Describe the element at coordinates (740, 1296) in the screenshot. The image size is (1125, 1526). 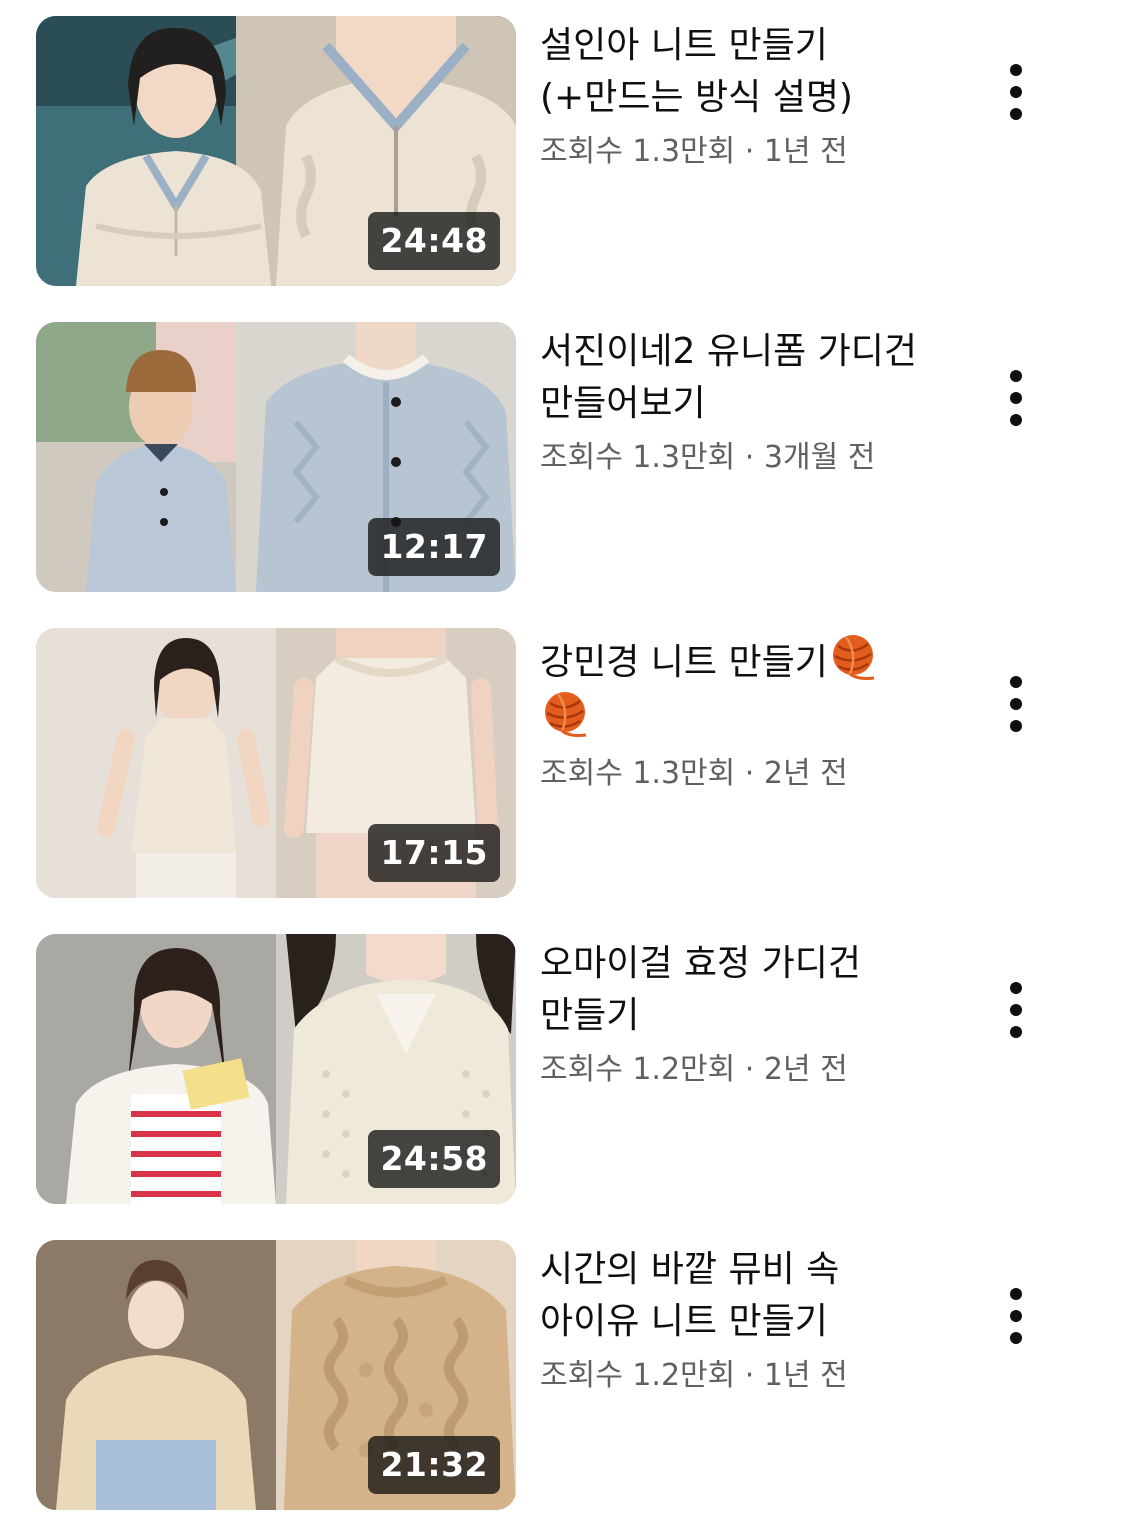
I see `video-title: 시간의 바깥 뮤비 속 아이유 니트 만들기` at that location.